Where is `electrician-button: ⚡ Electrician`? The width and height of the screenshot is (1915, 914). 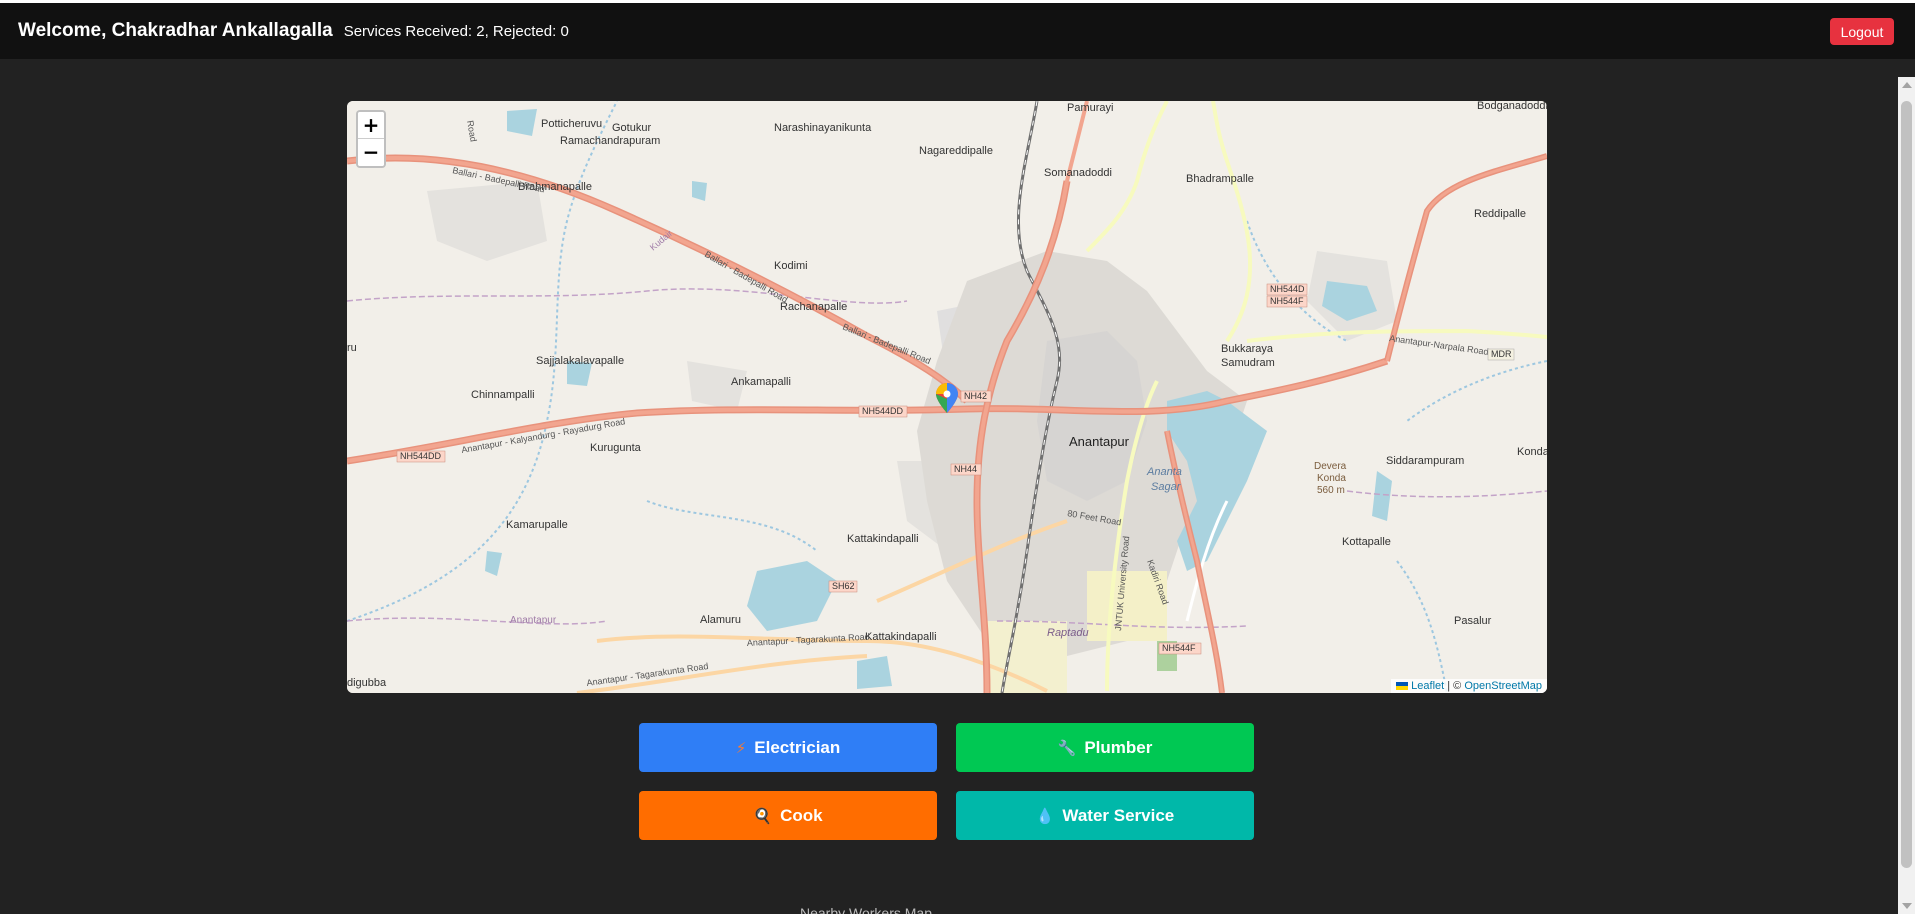 electrician-button: ⚡ Electrician is located at coordinates (788, 747).